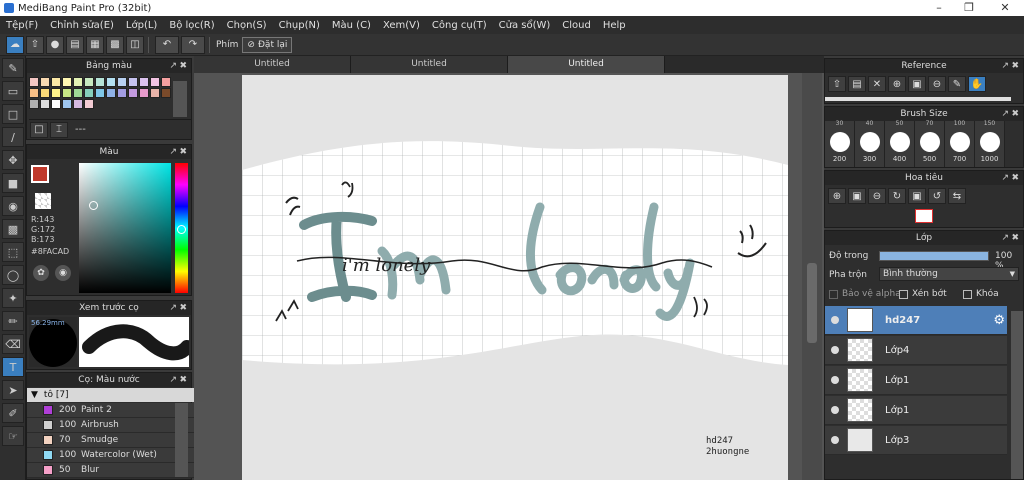 The width and height of the screenshot is (1024, 480). I want to click on layout-icon: ▩, so click(115, 44).